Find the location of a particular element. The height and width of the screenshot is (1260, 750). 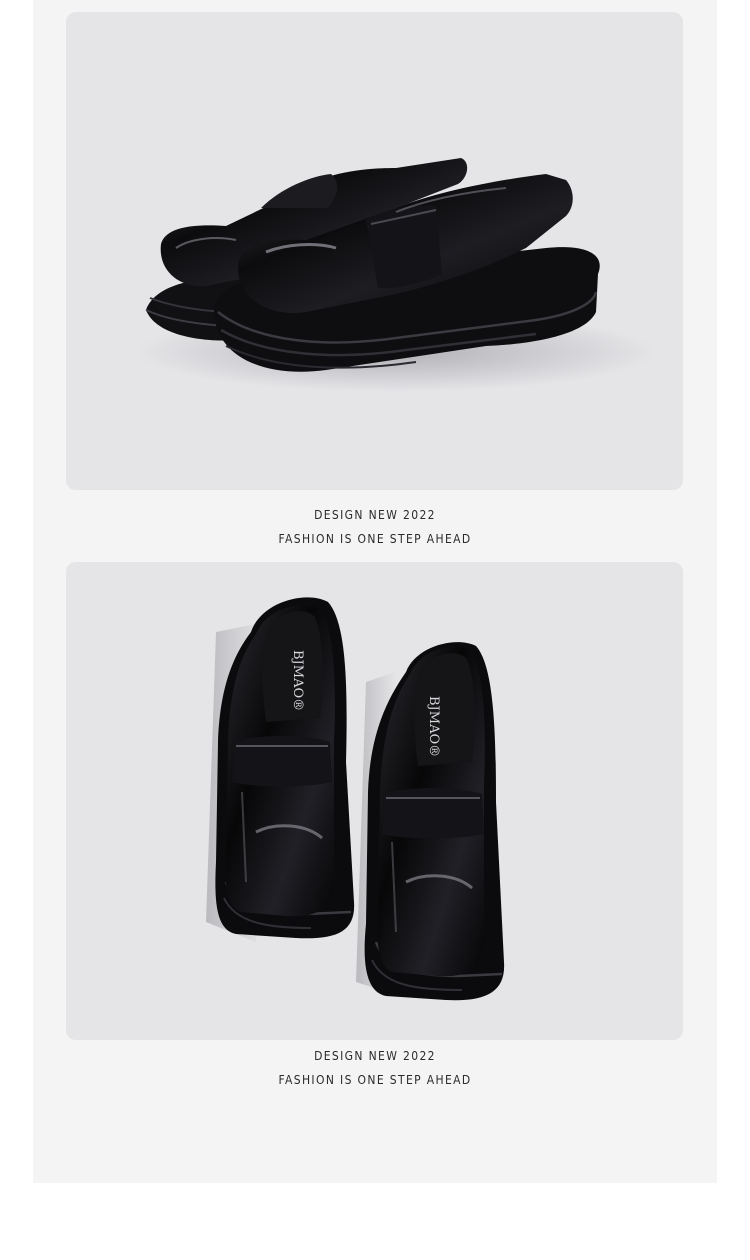

black-patent-loafers-side-view-icon is located at coordinates (396, 275).